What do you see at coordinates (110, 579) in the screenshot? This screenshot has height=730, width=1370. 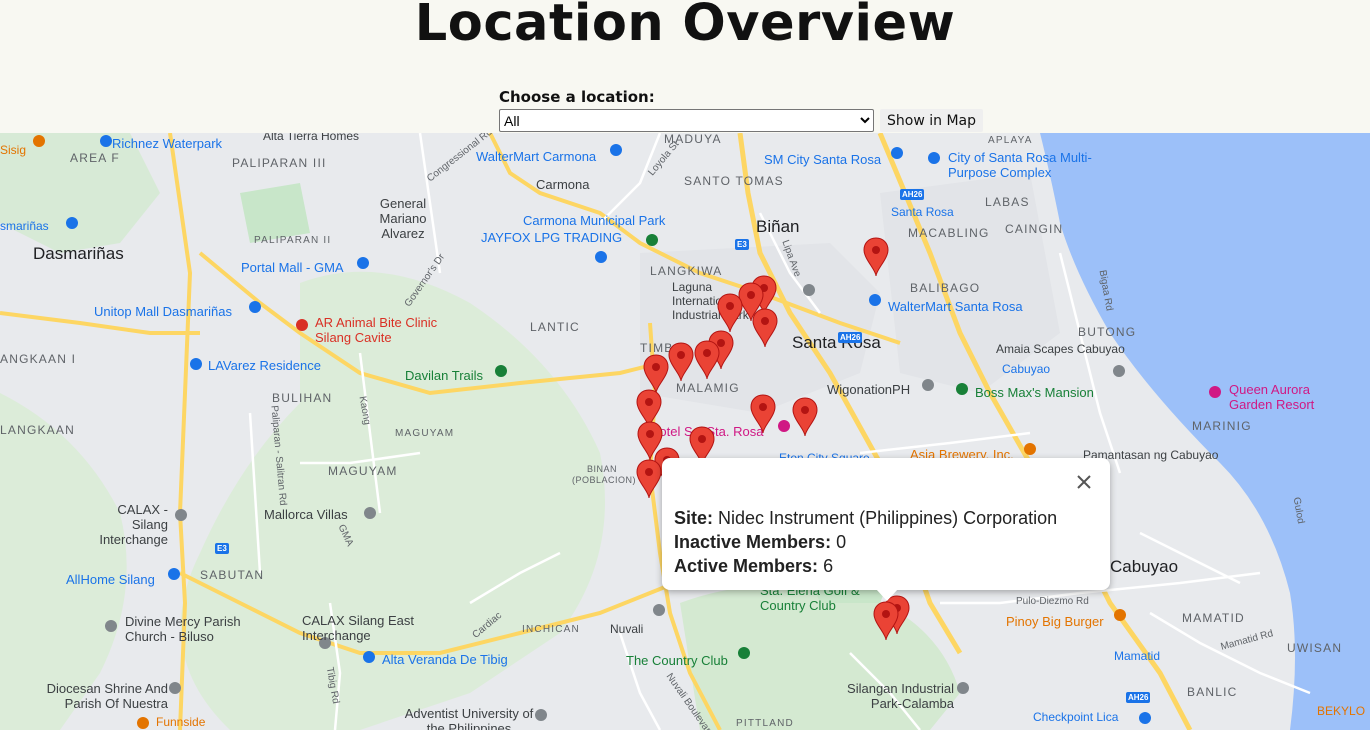 I see `poi-label: AllHome Silang` at bounding box center [110, 579].